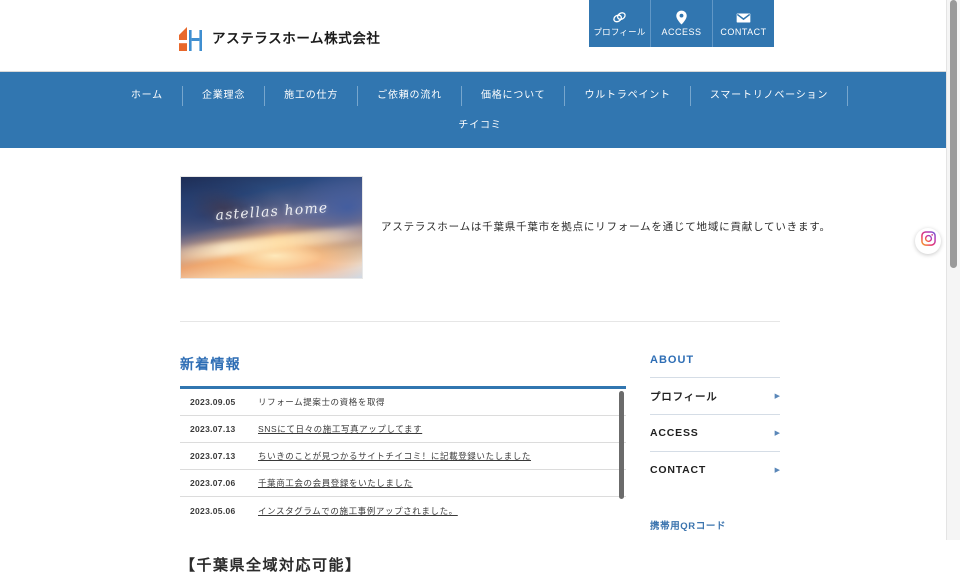 The height and width of the screenshot is (575, 960). I want to click on sidebar-title-about: ABOUT, so click(672, 360).